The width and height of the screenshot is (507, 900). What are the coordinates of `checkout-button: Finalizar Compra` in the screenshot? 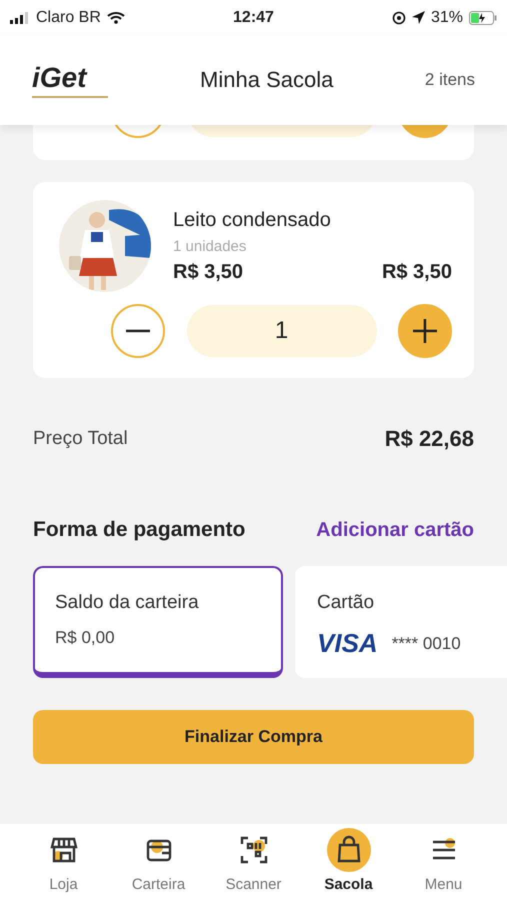 It's located at (253, 737).